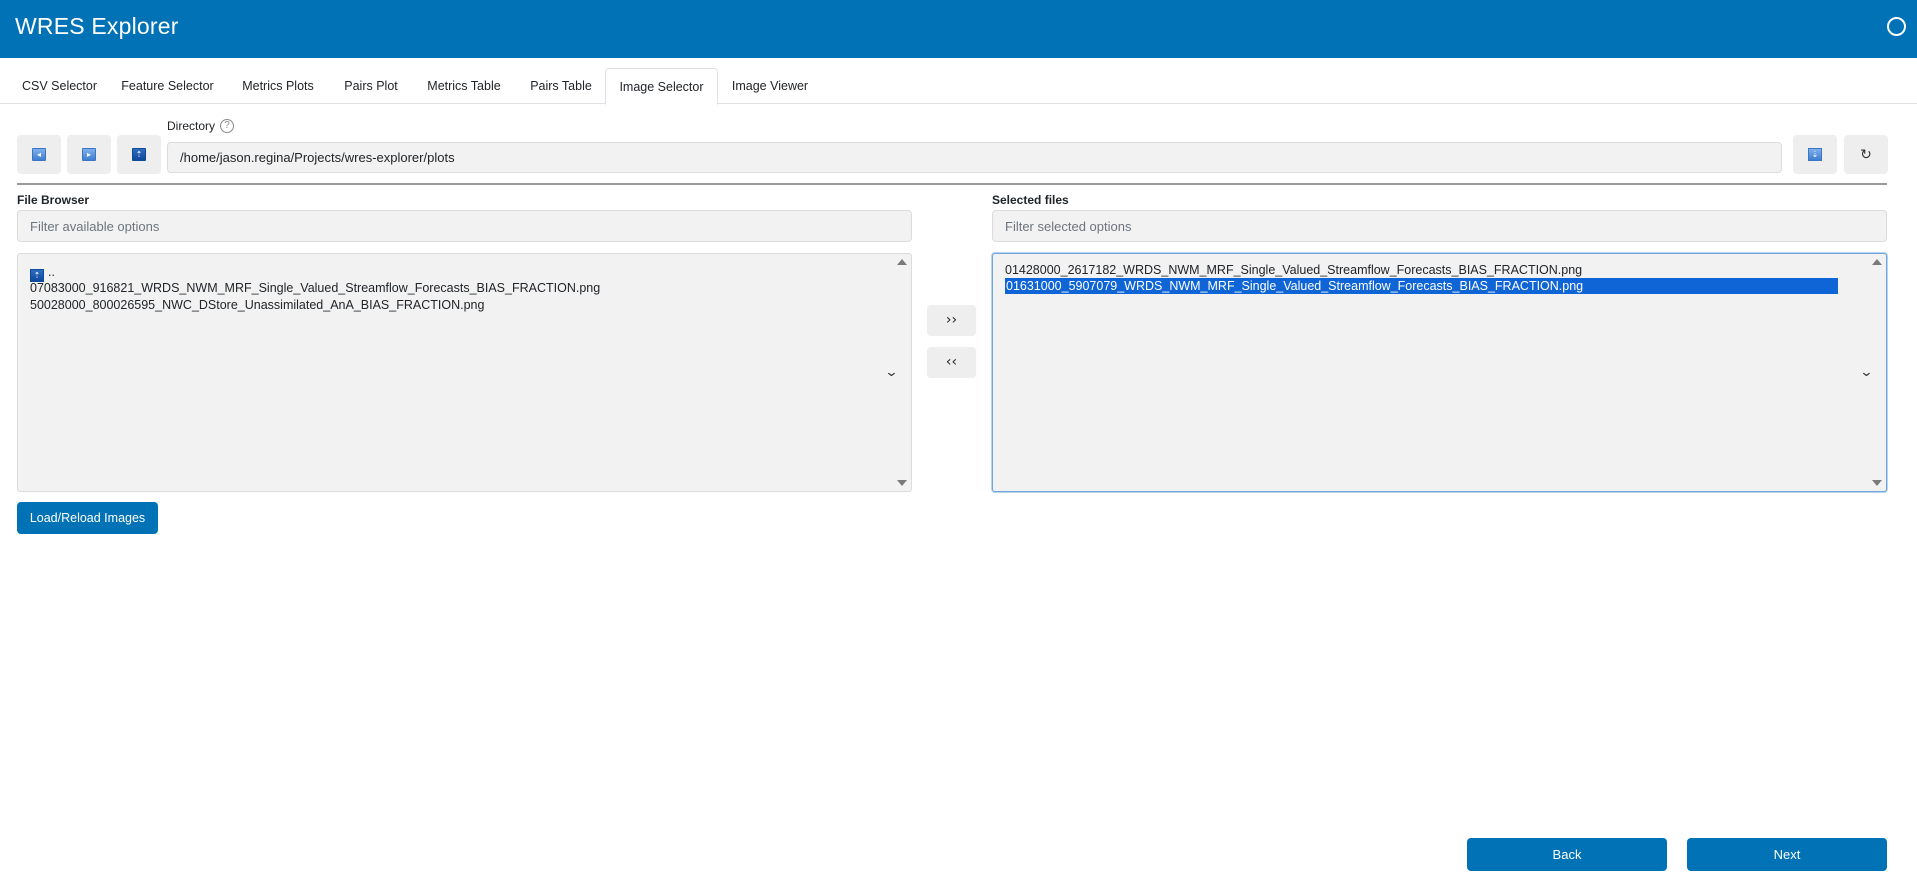 This screenshot has width=1917, height=894. I want to click on tab-csv-selector: CSV Selector, so click(59, 86).